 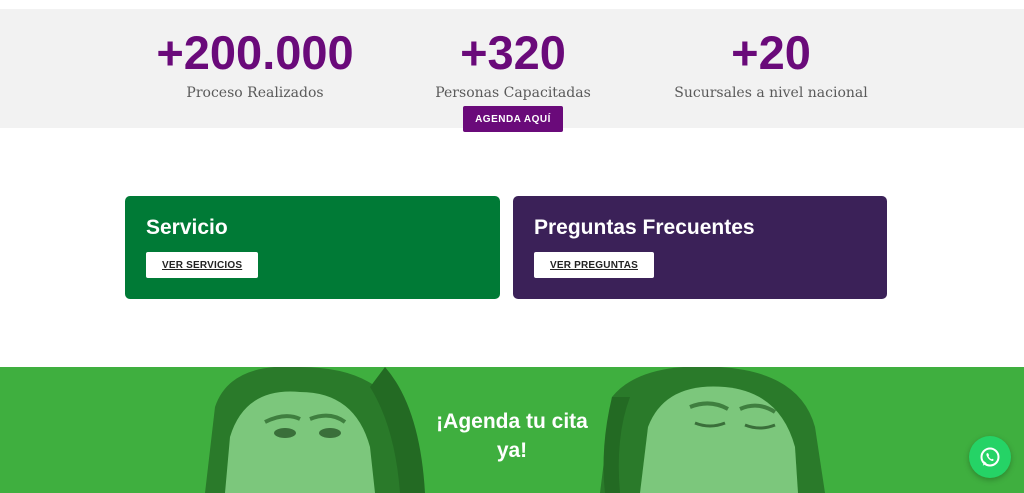 I want to click on preguntas-card-title: Preguntas Frecuentes, so click(x=644, y=227).